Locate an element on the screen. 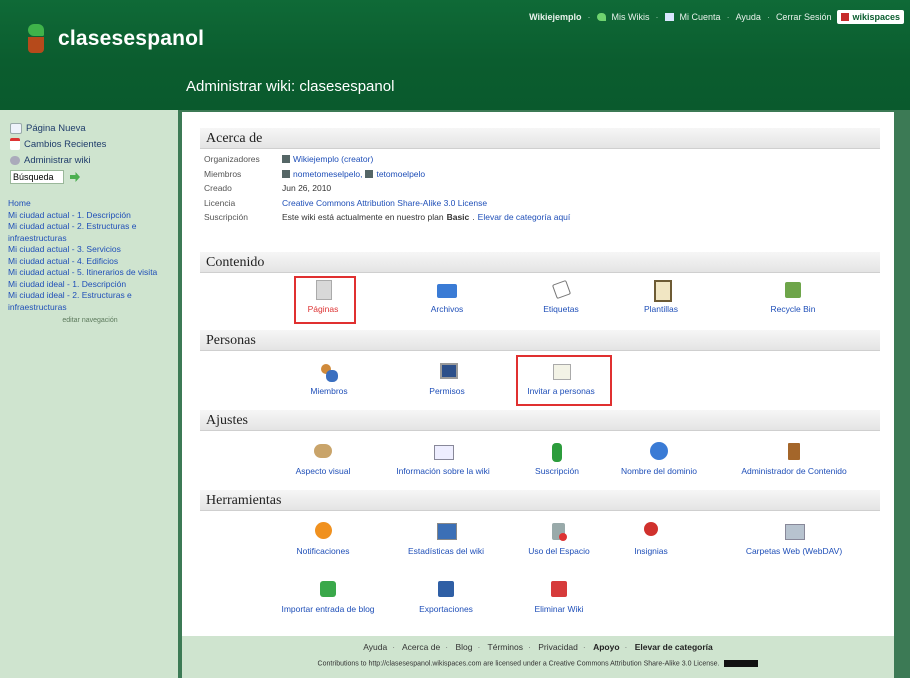 The height and width of the screenshot is (678, 910). look-and-feel-label: Aspecto visual is located at coordinates (323, 471).